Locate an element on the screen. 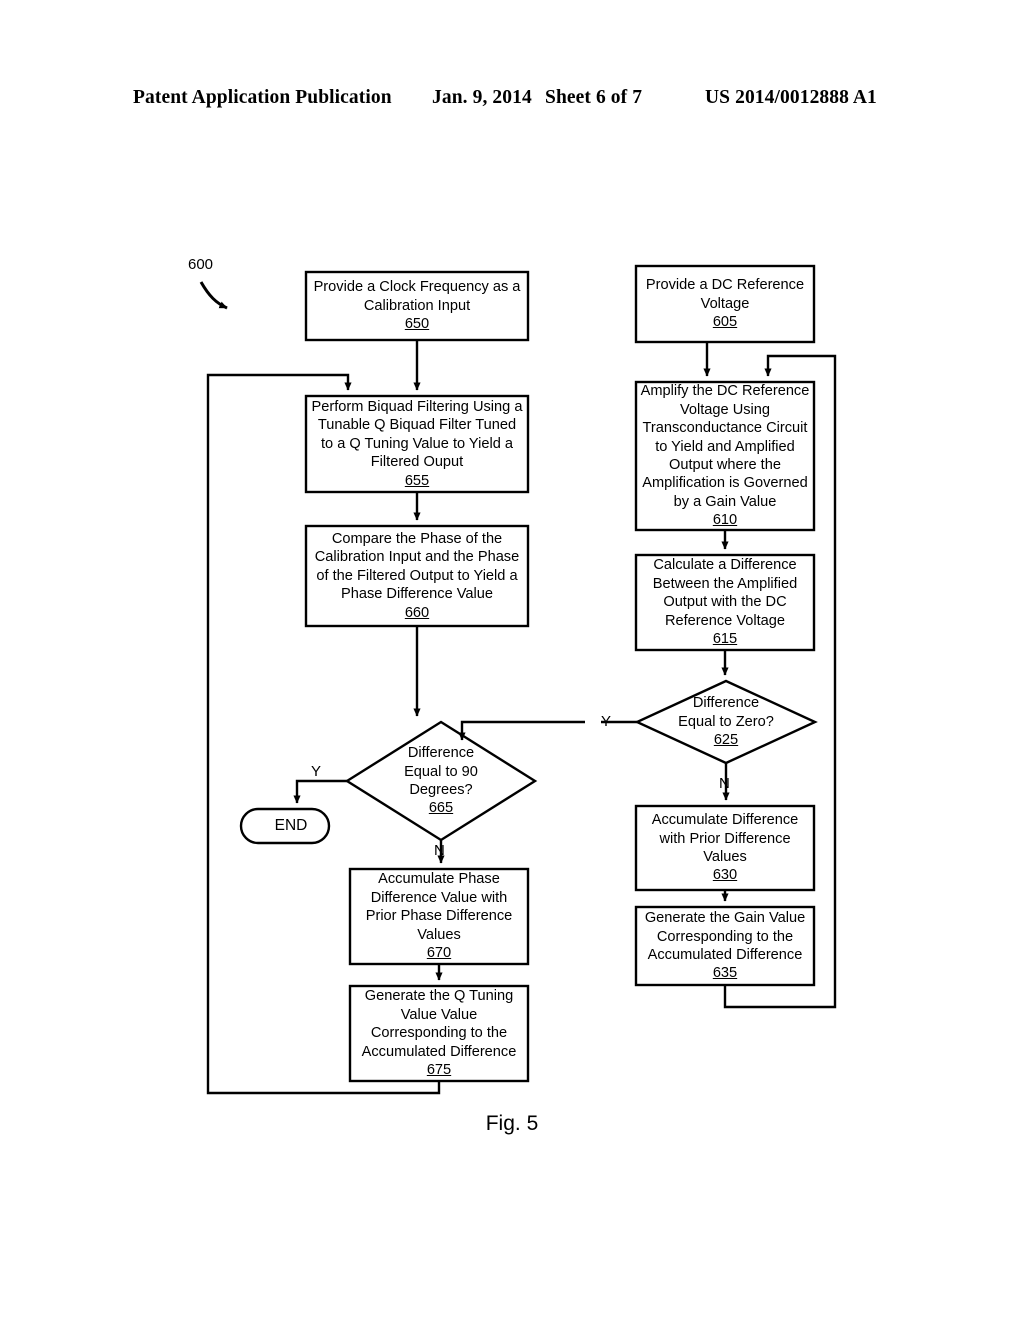 This screenshot has height=1320, width=1024. node-terminator-end is located at coordinates (285, 826).